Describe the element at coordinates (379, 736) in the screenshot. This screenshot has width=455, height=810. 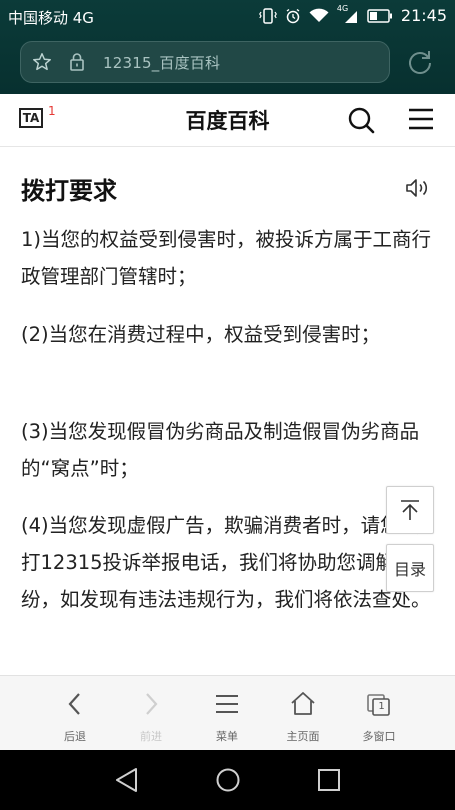
I see `toolbar-windows-label: 多窗口` at that location.